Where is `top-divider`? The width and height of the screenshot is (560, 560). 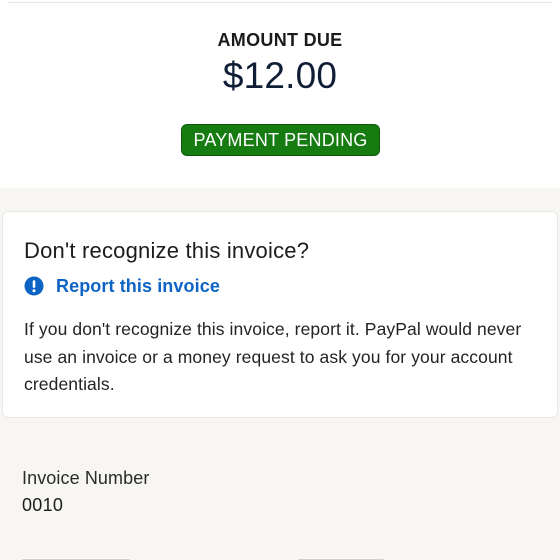
top-divider is located at coordinates (280, 2).